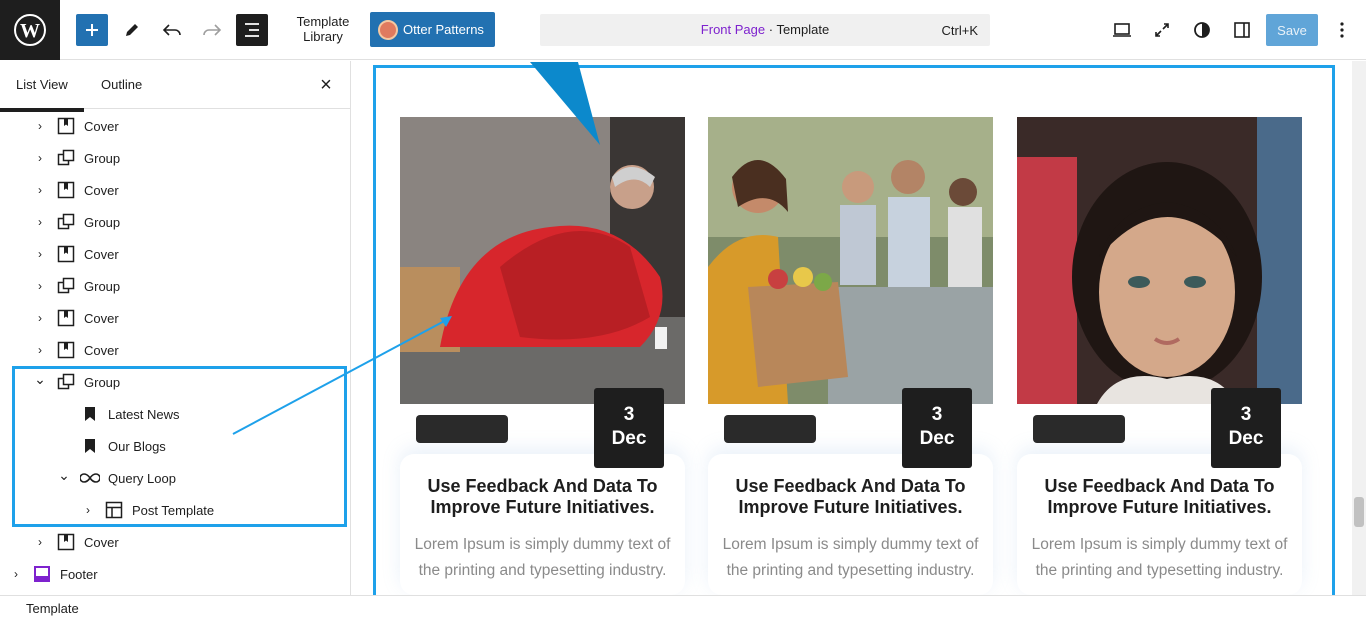 This screenshot has height=620, width=1366. I want to click on styles-contrast-icon, so click(1202, 30).